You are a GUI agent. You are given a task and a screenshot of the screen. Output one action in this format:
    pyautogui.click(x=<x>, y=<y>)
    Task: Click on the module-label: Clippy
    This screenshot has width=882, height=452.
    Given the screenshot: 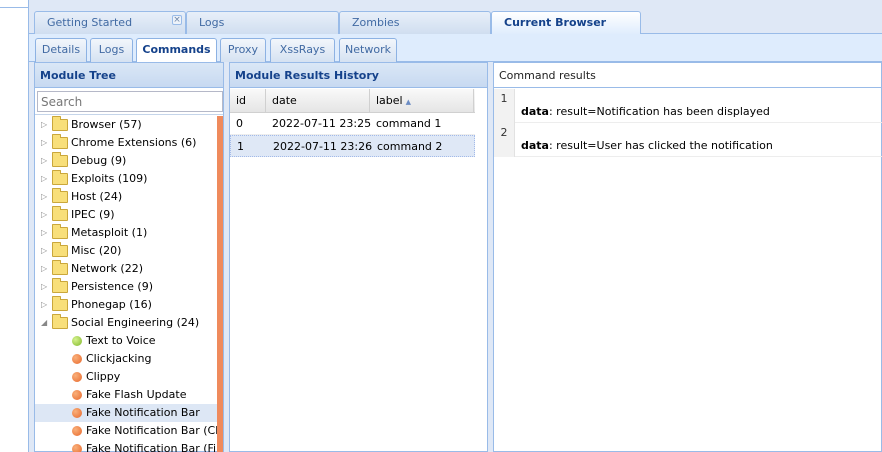 What is the action you would take?
    pyautogui.click(x=103, y=376)
    